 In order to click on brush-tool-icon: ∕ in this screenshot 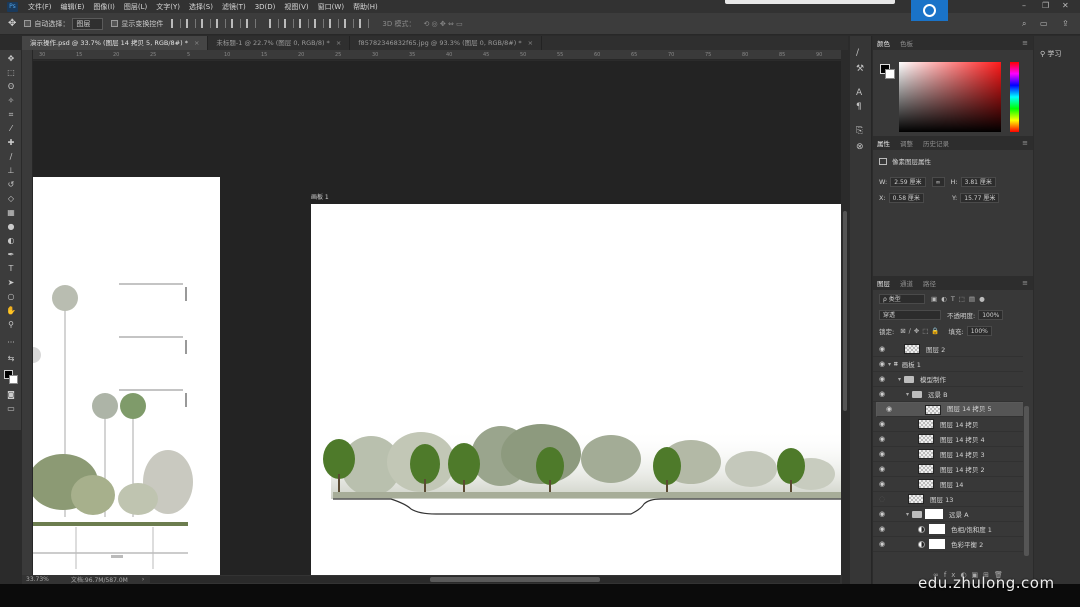, I will do `click(11, 157)`.